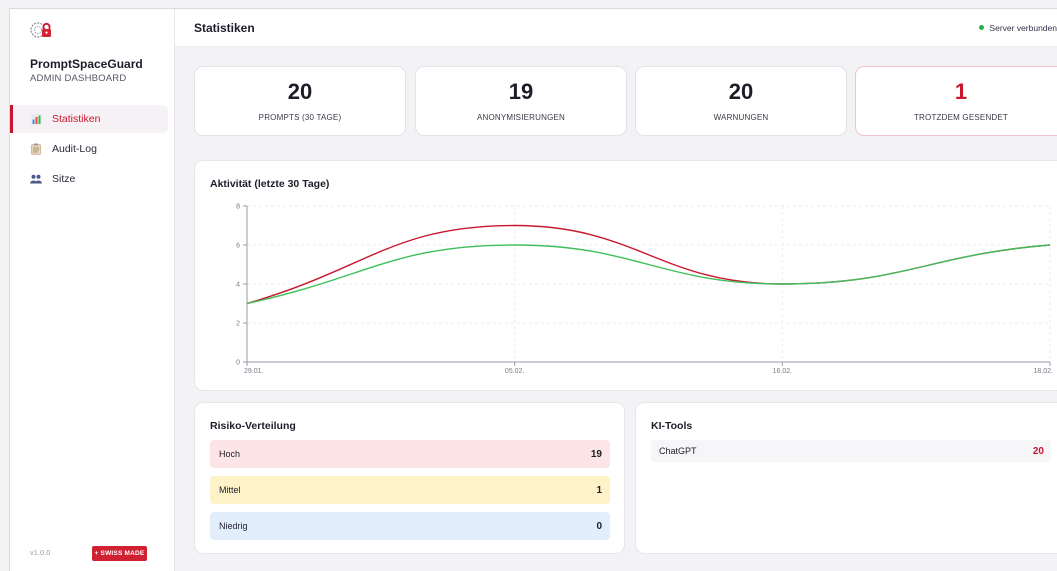 Image resolution: width=1057 pixels, height=571 pixels. Describe the element at coordinates (230, 454) in the screenshot. I see `risk-label: Hoch` at that location.